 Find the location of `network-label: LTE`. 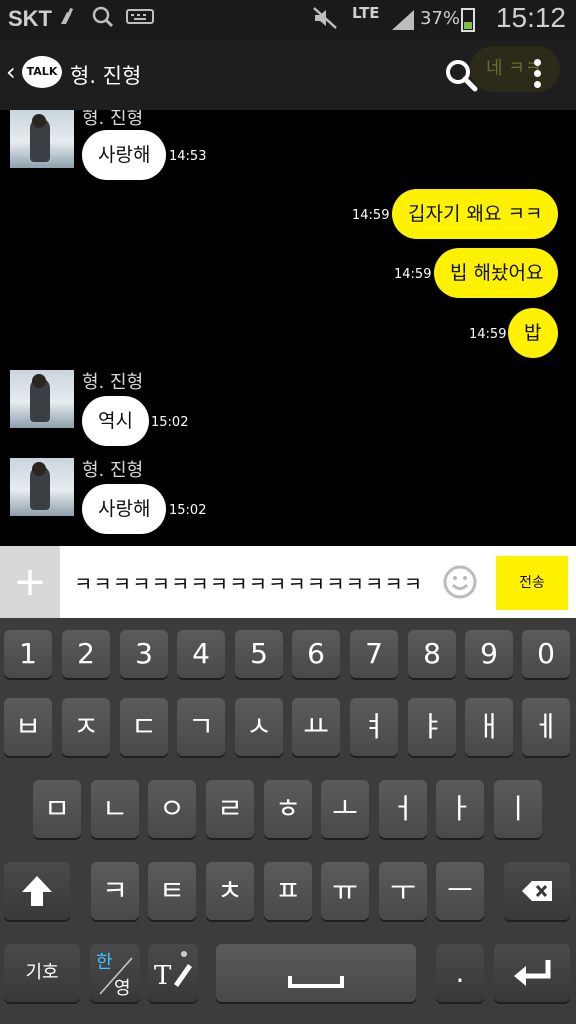

network-label: LTE is located at coordinates (366, 13).